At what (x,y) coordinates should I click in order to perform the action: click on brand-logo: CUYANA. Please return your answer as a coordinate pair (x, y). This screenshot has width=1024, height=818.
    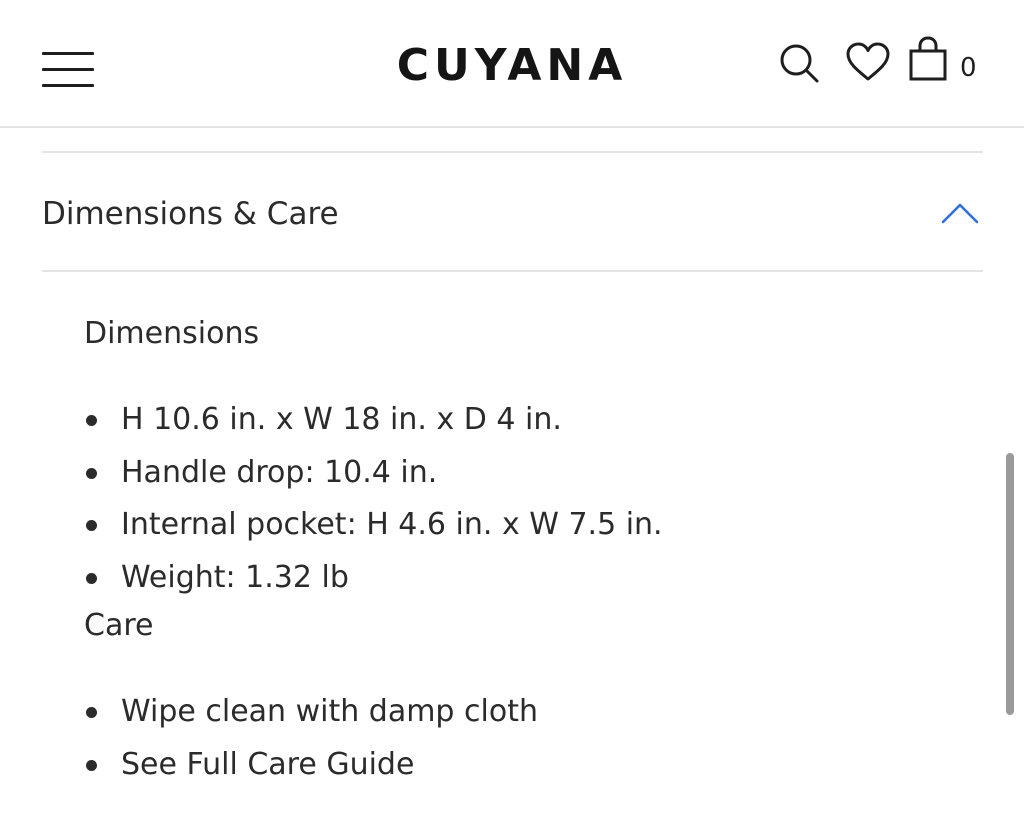
    Looking at the image, I should click on (512, 66).